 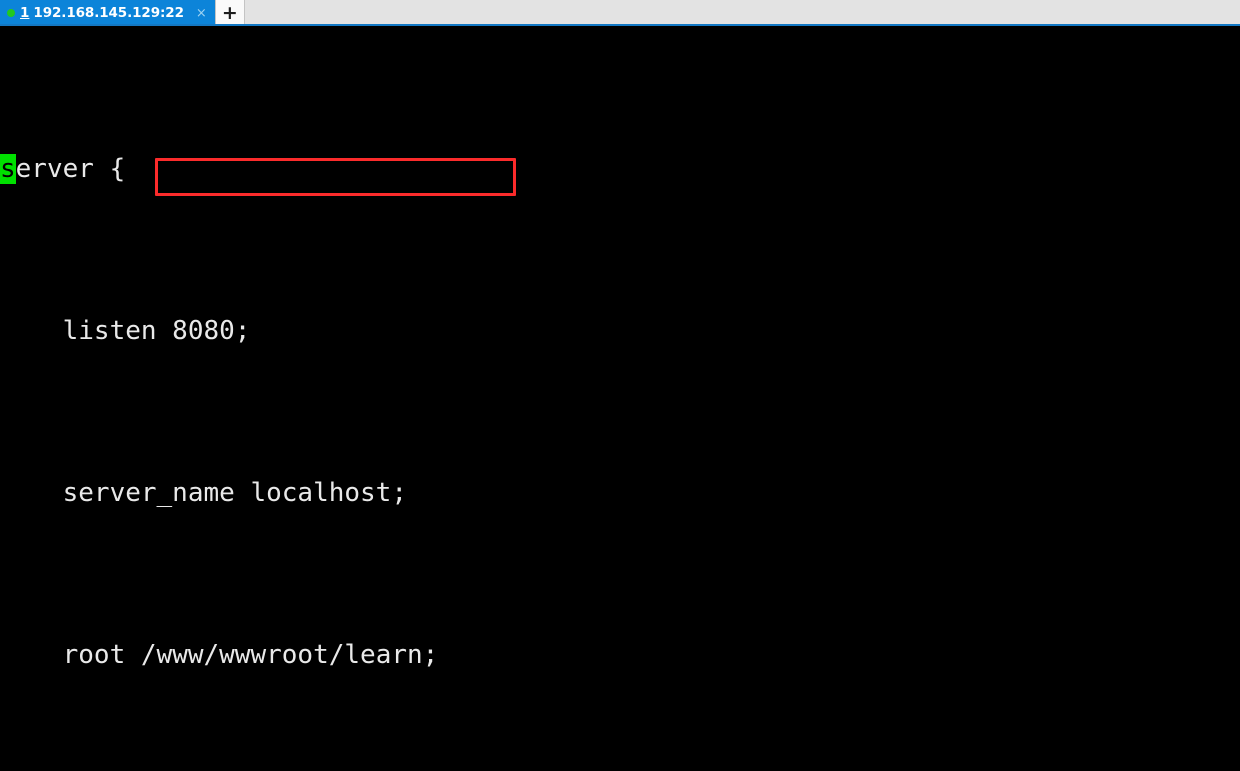 What do you see at coordinates (11, 13) in the screenshot?
I see `connection-status-icon` at bounding box center [11, 13].